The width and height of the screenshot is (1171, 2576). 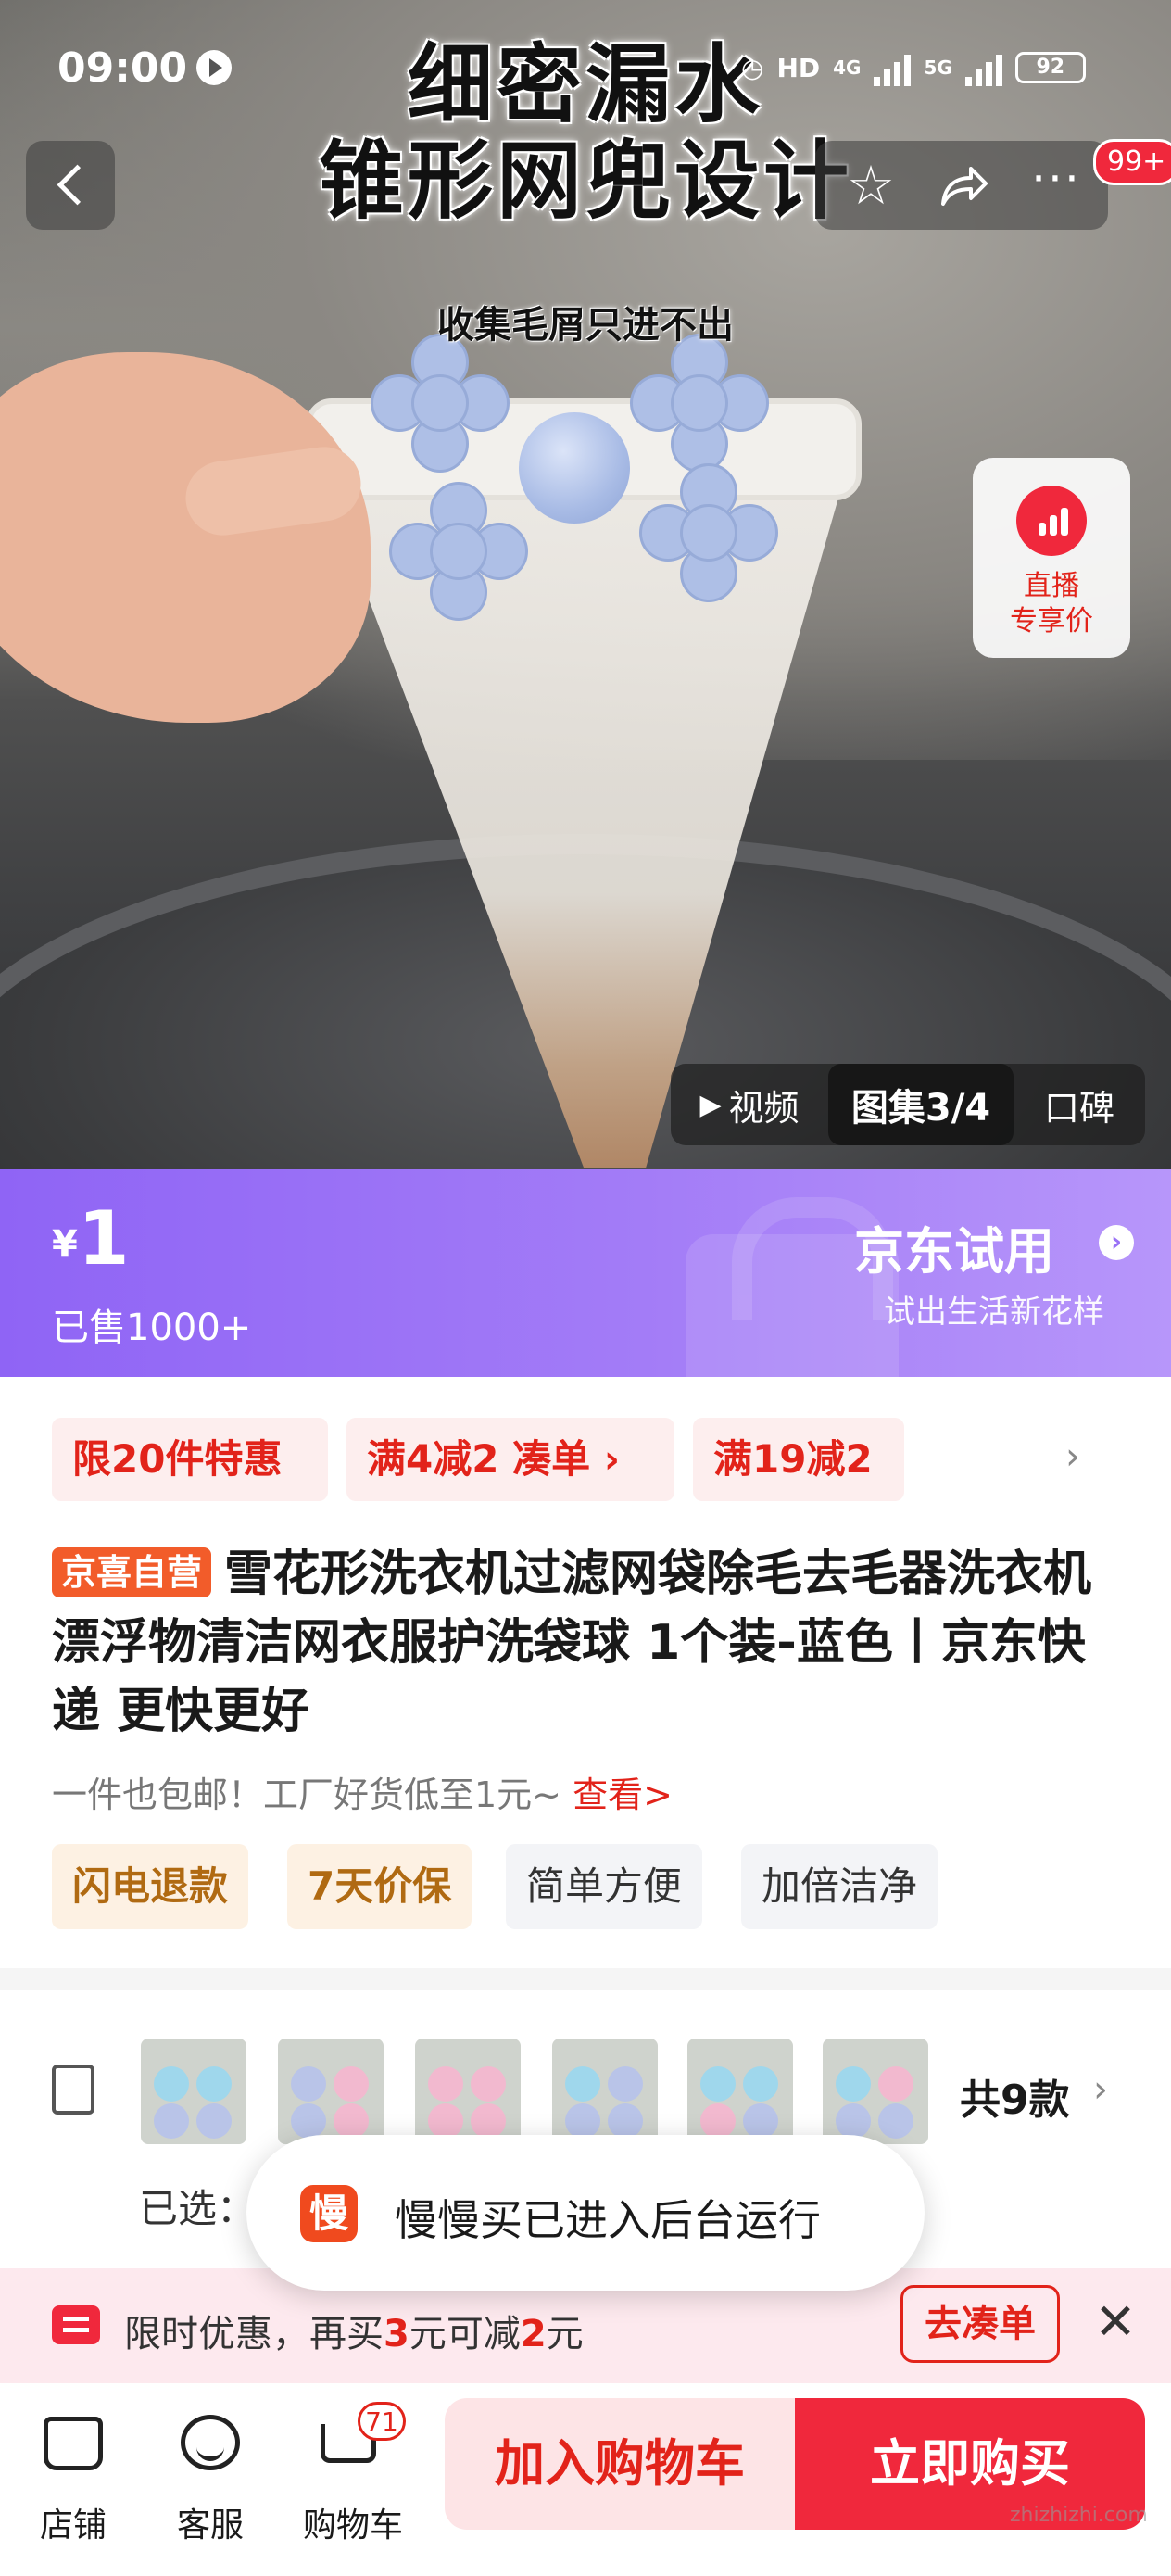 What do you see at coordinates (750, 1104) in the screenshot?
I see `tab-video: ▶ 视频` at bounding box center [750, 1104].